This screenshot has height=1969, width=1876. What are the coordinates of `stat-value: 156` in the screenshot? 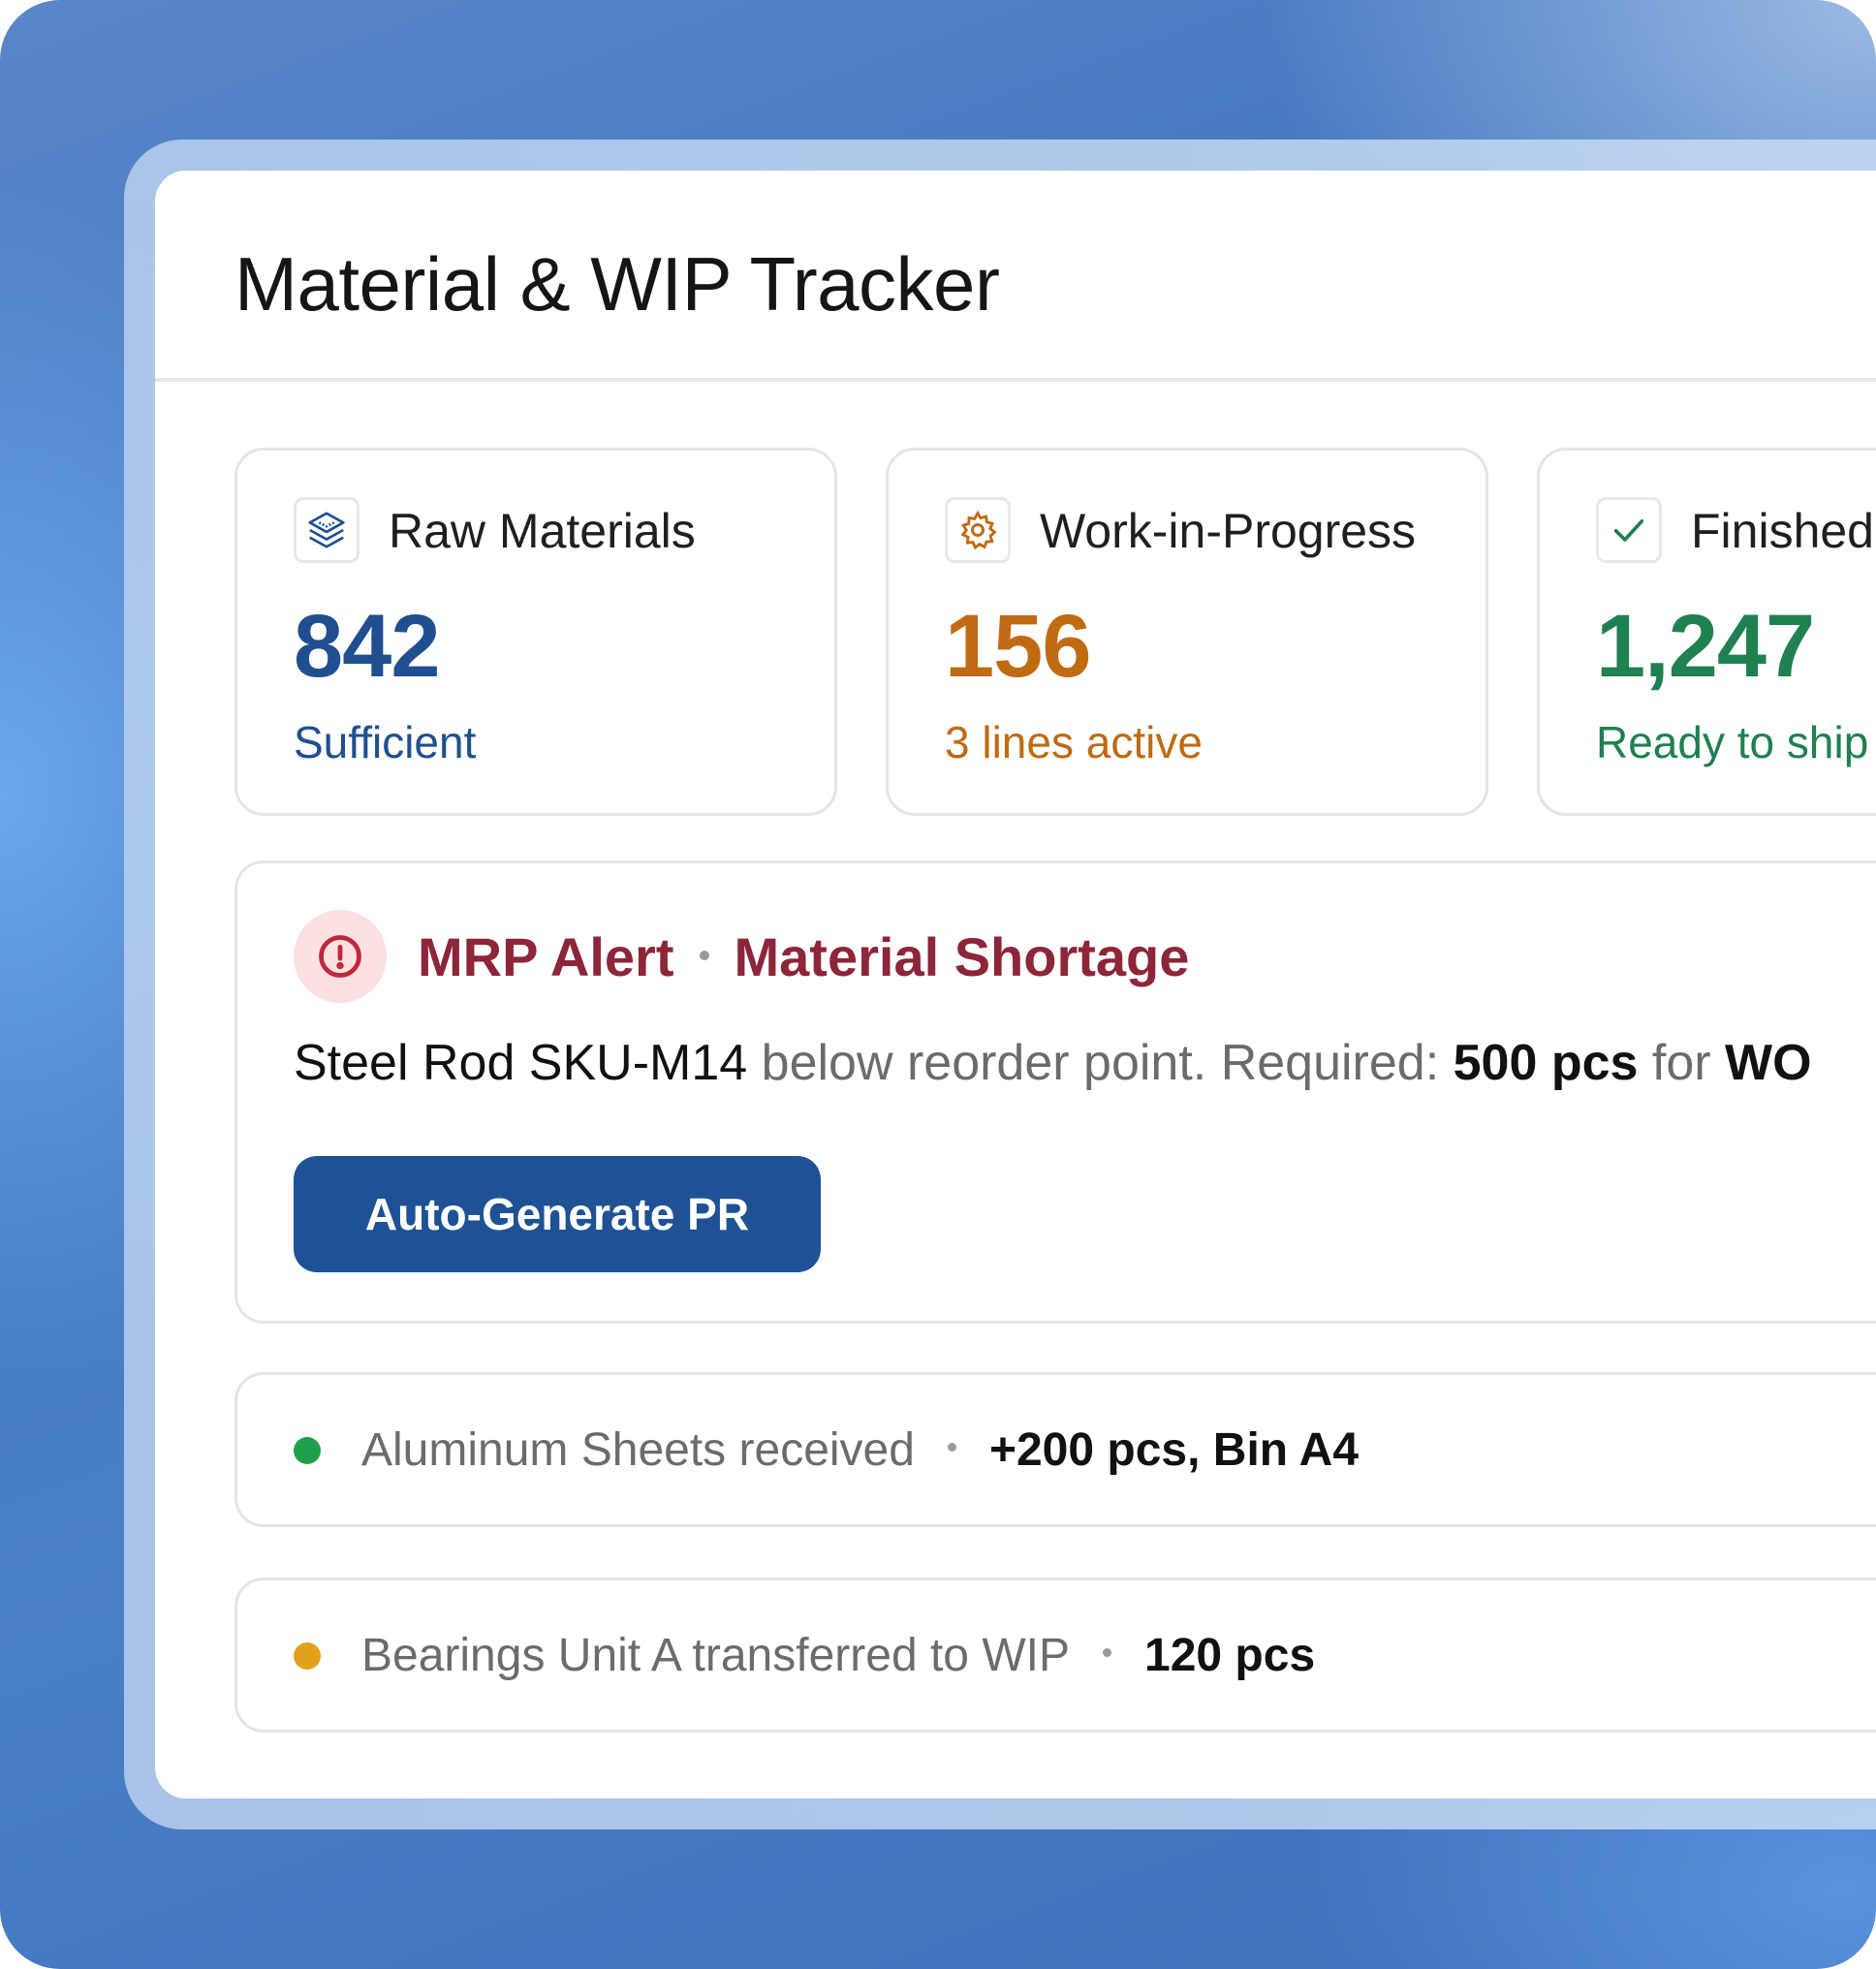 It's located at (1018, 647).